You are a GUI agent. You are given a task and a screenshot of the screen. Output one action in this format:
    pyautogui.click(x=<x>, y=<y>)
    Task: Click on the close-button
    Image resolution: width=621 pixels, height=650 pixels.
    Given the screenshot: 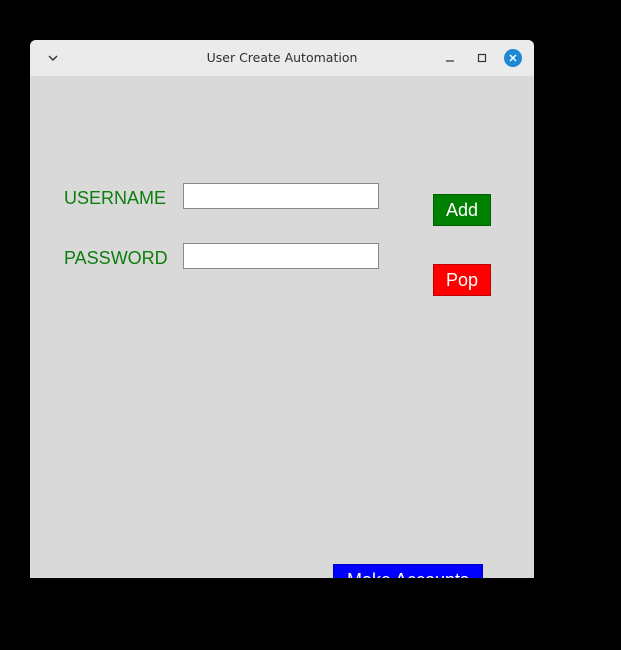 What is the action you would take?
    pyautogui.click(x=513, y=58)
    